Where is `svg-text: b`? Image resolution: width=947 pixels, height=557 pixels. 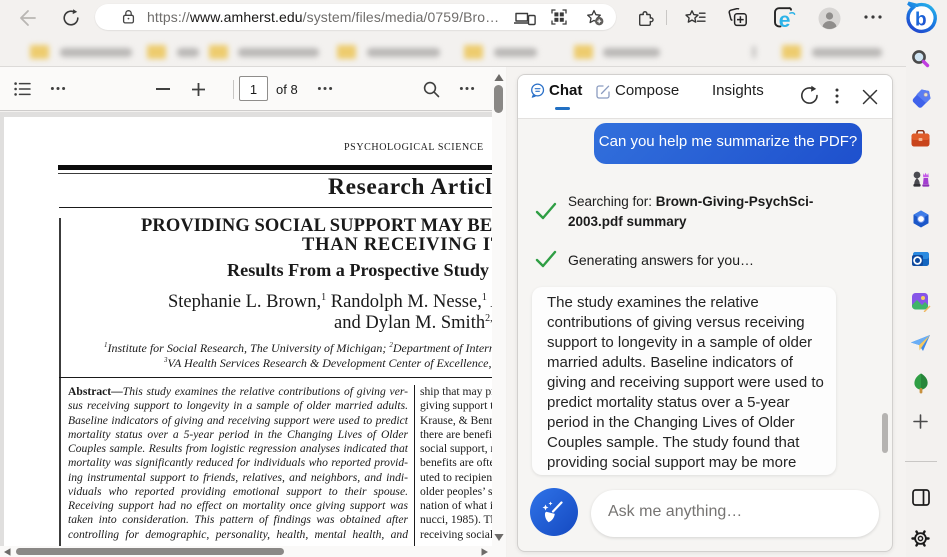
svg-text: b is located at coordinates (921, 20).